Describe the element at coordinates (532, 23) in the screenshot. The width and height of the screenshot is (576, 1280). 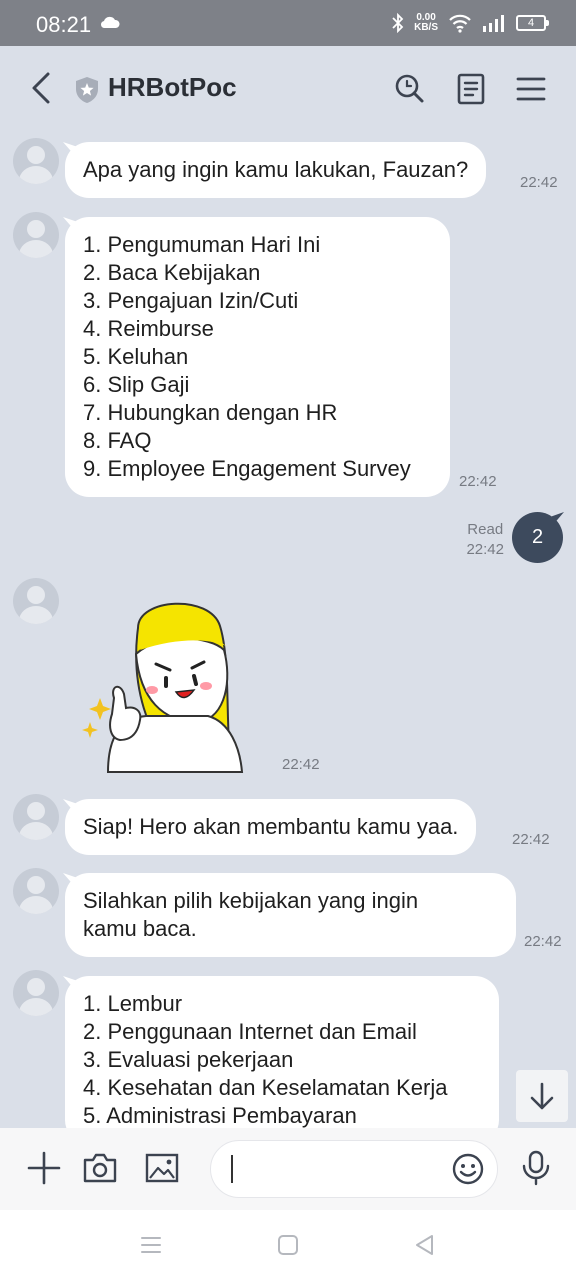
I see `battery-icon: 4` at that location.